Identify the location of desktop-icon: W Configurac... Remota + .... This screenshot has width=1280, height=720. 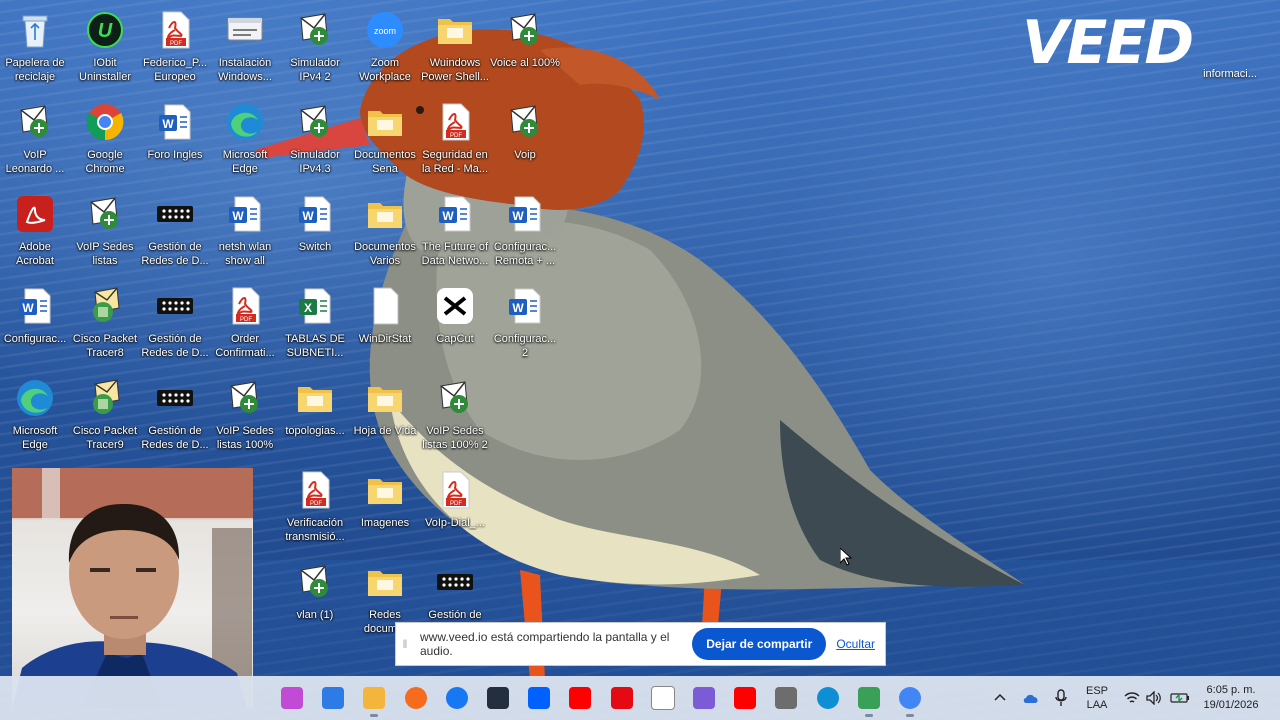
(525, 230).